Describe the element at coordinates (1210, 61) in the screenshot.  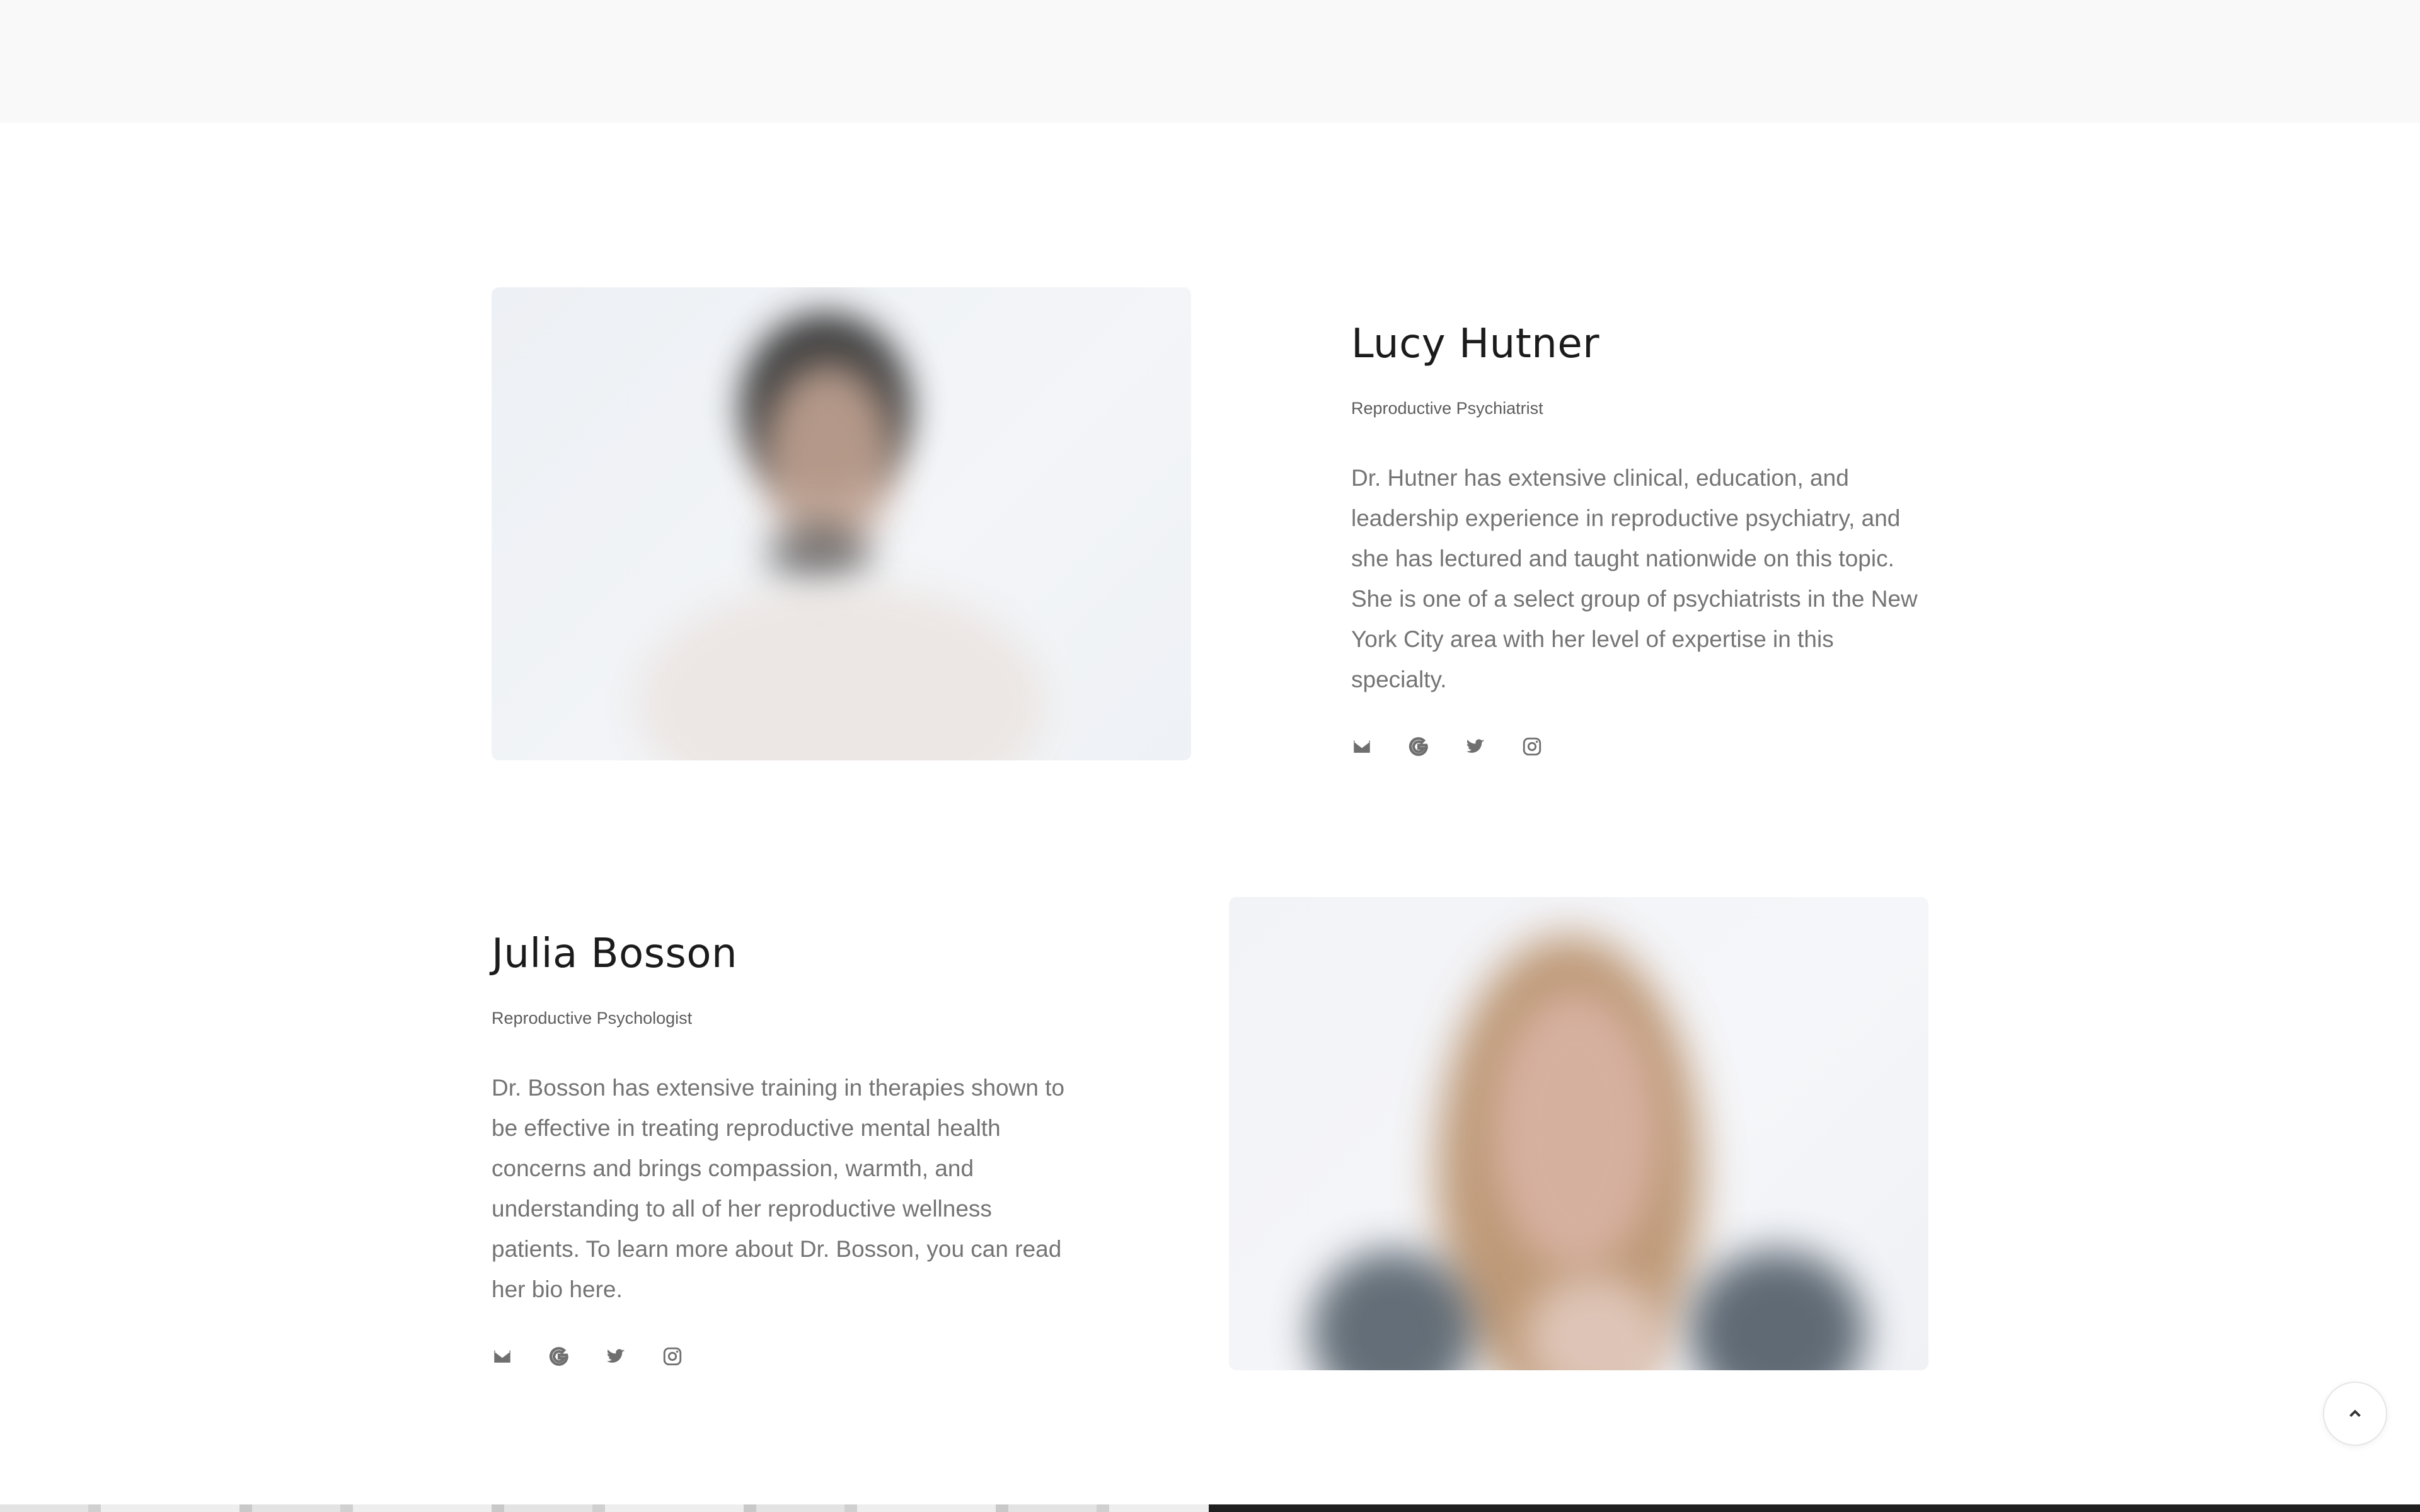
I see `top-header-band` at that location.